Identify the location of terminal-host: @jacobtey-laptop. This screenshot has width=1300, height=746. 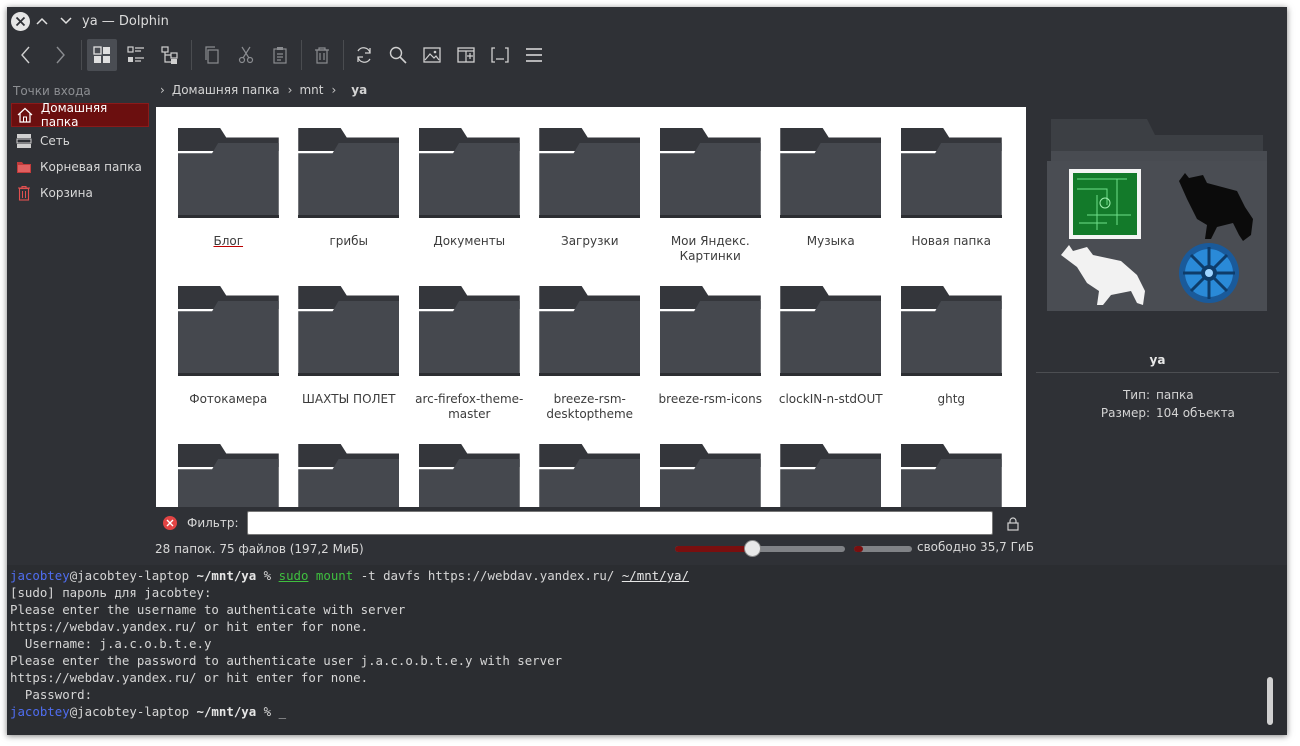
(129, 575).